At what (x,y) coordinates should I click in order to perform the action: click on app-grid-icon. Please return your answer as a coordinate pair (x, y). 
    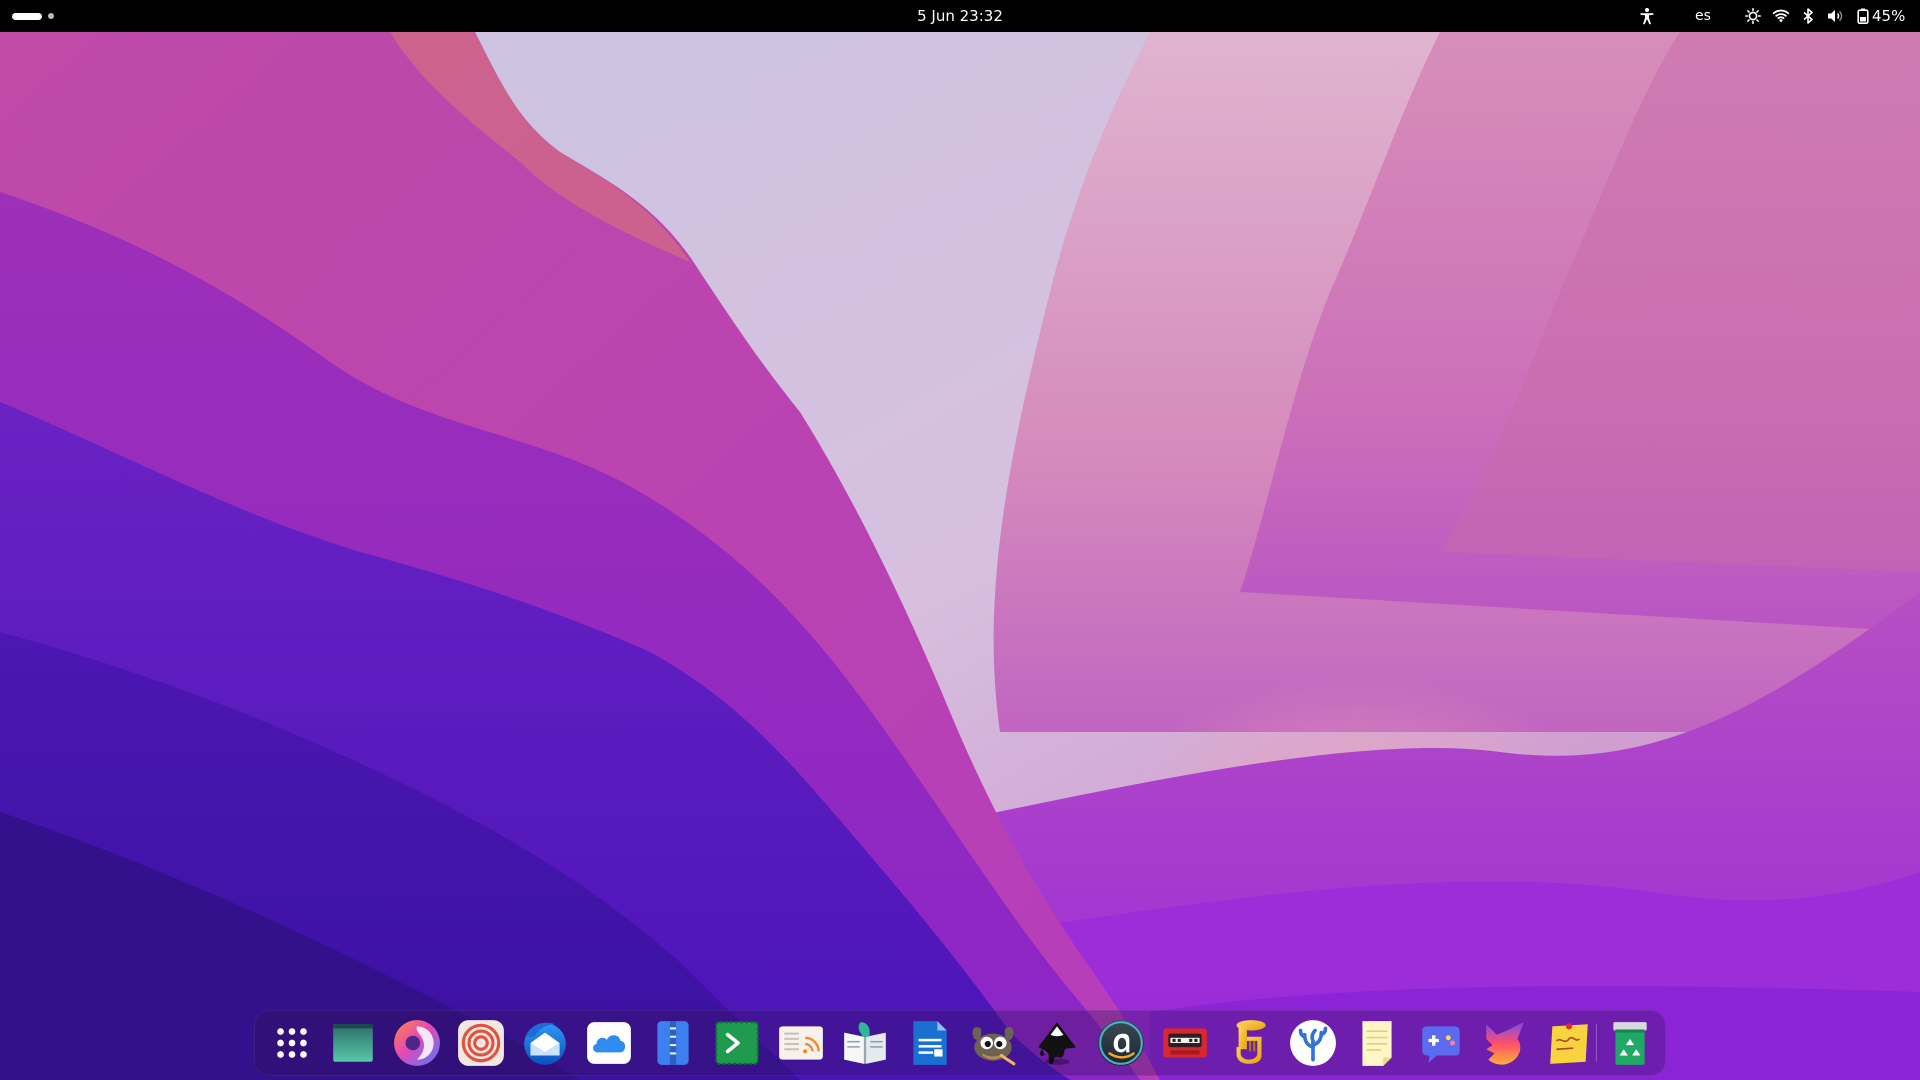
    Looking at the image, I should click on (292, 1043).